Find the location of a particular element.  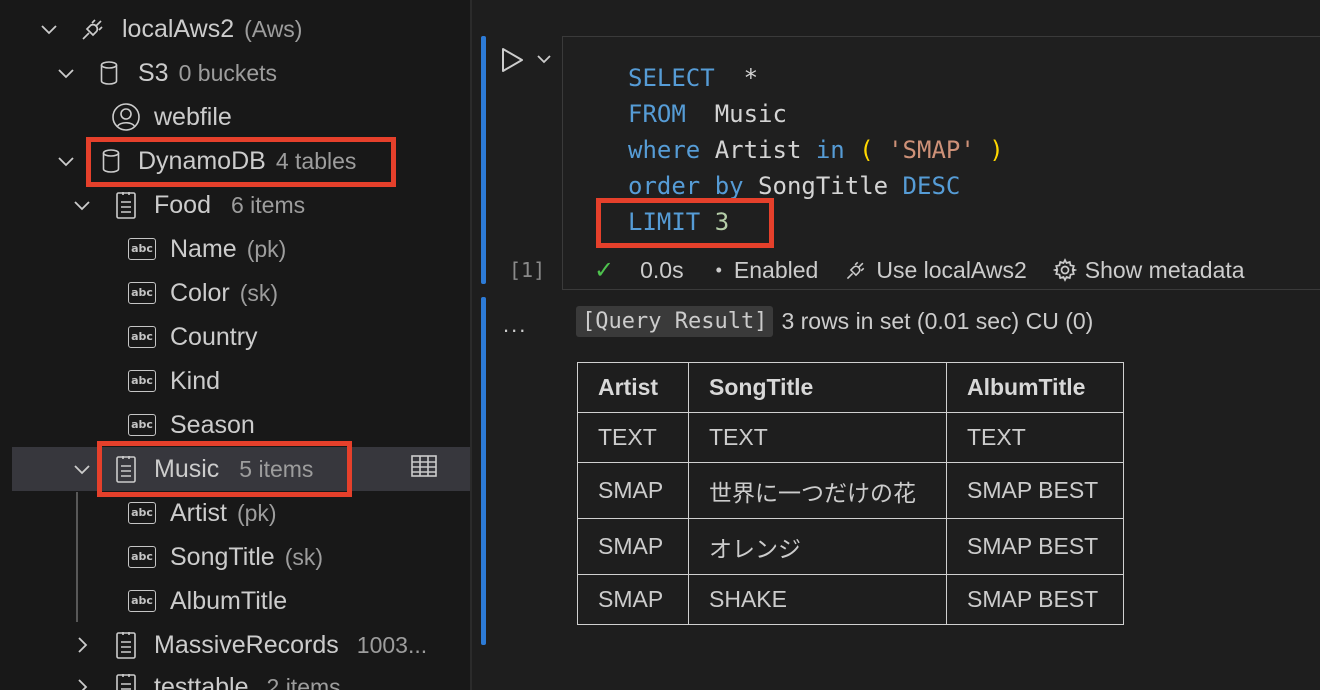

code-line-2: FROM Music is located at coordinates (707, 114).